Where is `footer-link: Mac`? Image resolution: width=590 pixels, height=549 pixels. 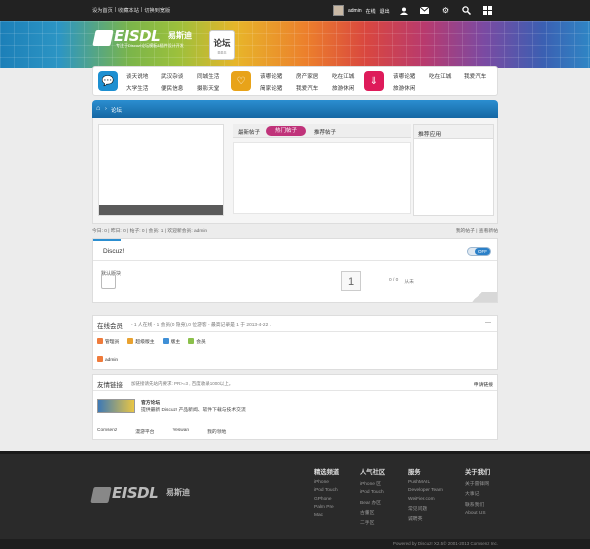
footer-link: Mac is located at coordinates (326, 515).